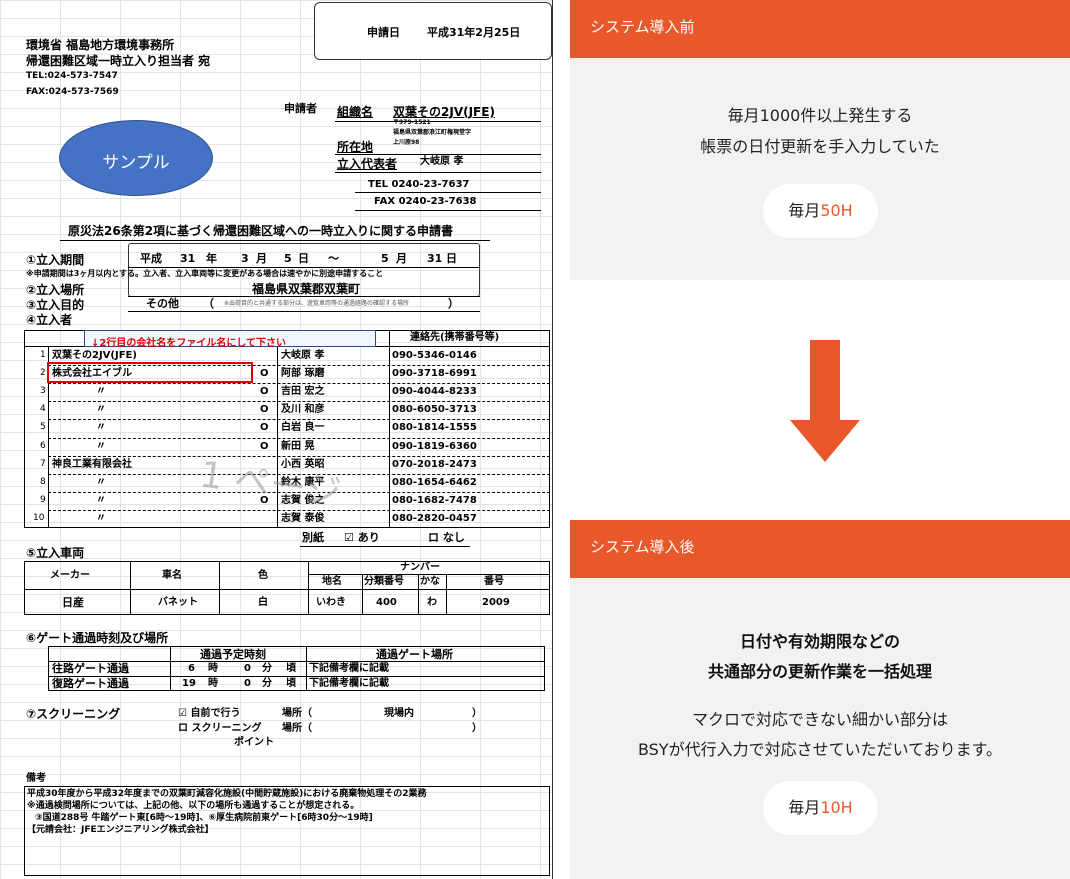 This screenshot has width=1070, height=879. What do you see at coordinates (434, 446) in the screenshot?
I see `row-phone: 090-1819-6360` at bounding box center [434, 446].